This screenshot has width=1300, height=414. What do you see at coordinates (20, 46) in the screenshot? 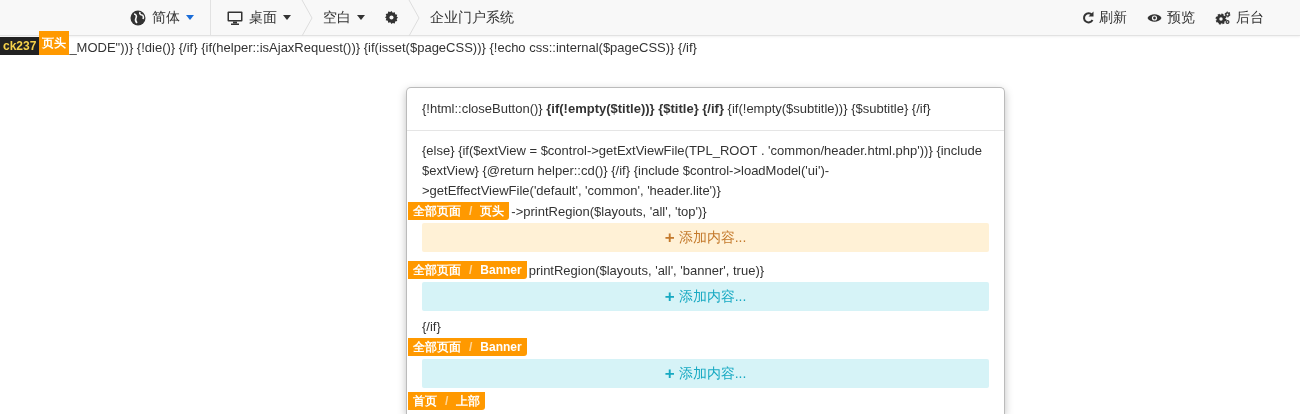
I see `tag: ck237` at bounding box center [20, 46].